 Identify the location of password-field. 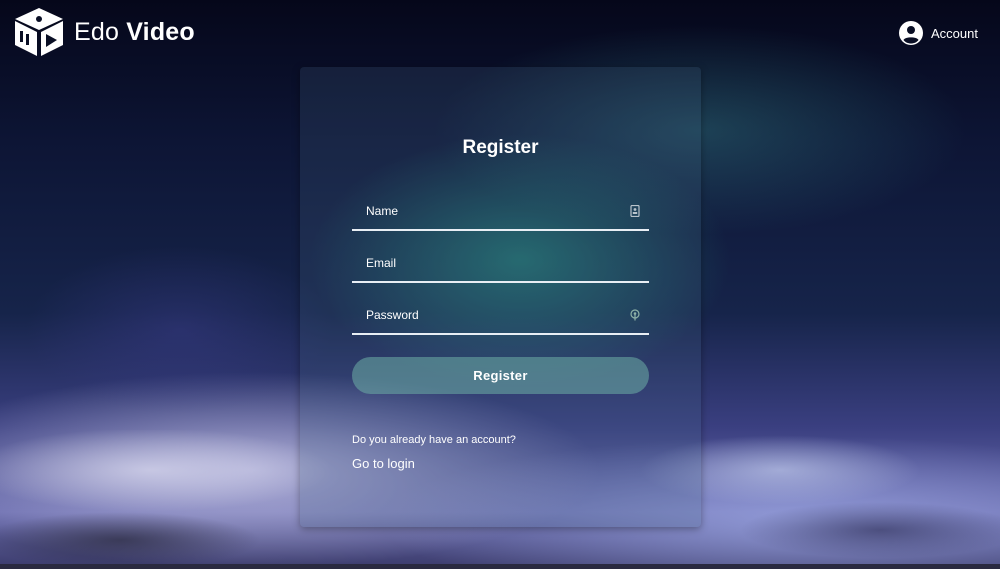
(500, 316).